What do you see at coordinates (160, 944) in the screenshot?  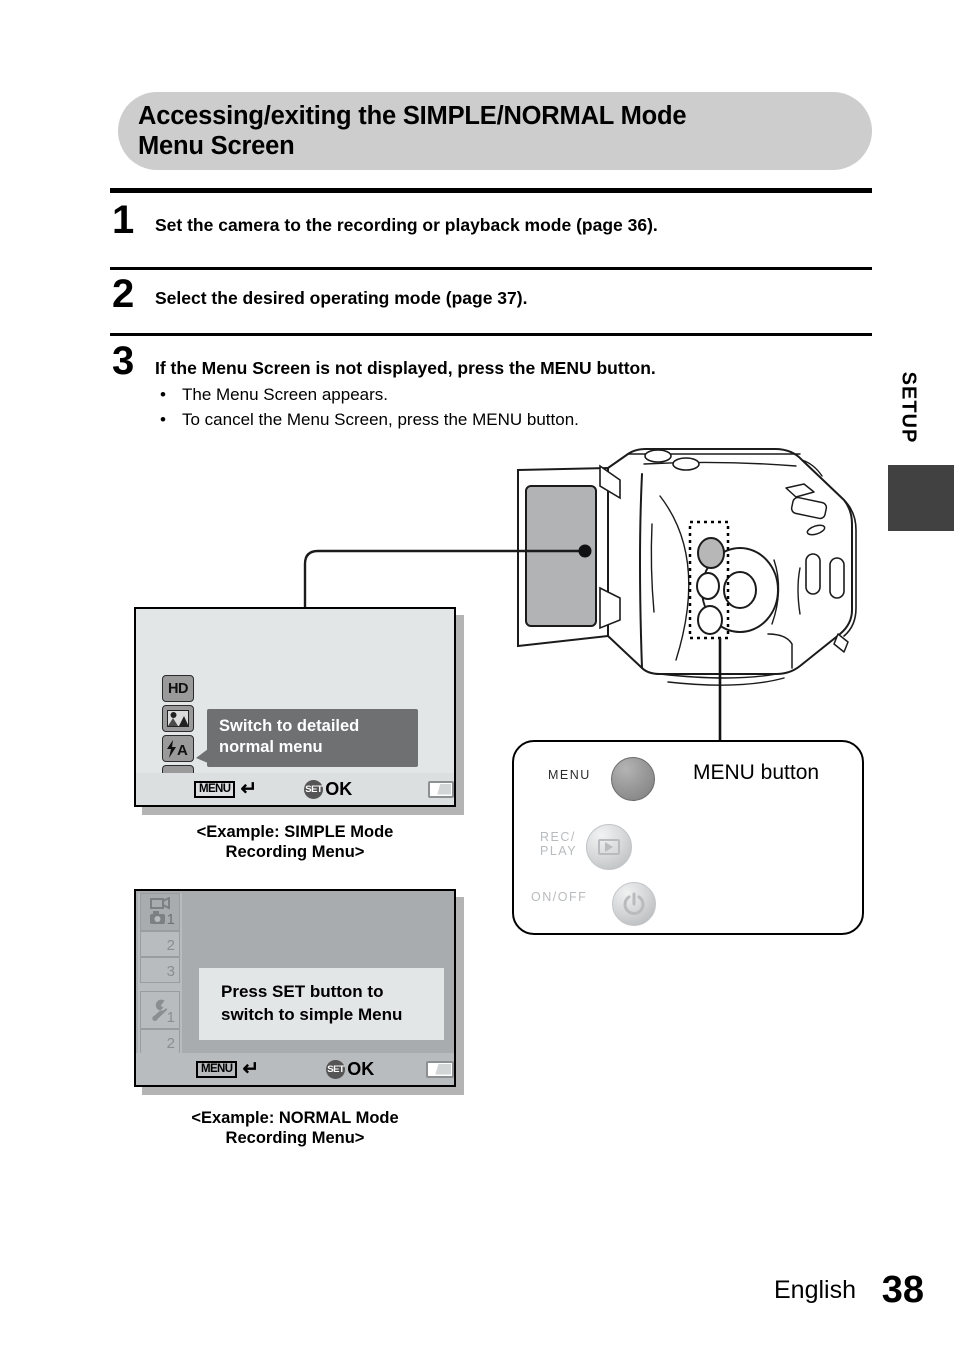 I see `record-tab-2: 2` at bounding box center [160, 944].